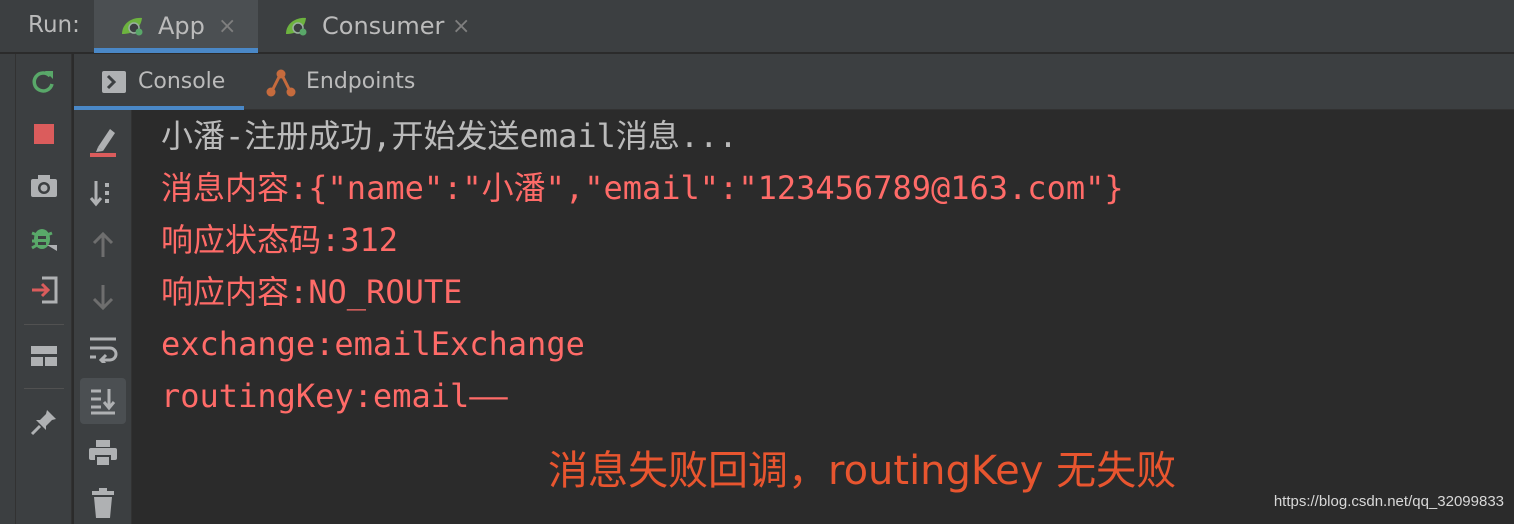  I want to click on trash-icon, so click(103, 502).